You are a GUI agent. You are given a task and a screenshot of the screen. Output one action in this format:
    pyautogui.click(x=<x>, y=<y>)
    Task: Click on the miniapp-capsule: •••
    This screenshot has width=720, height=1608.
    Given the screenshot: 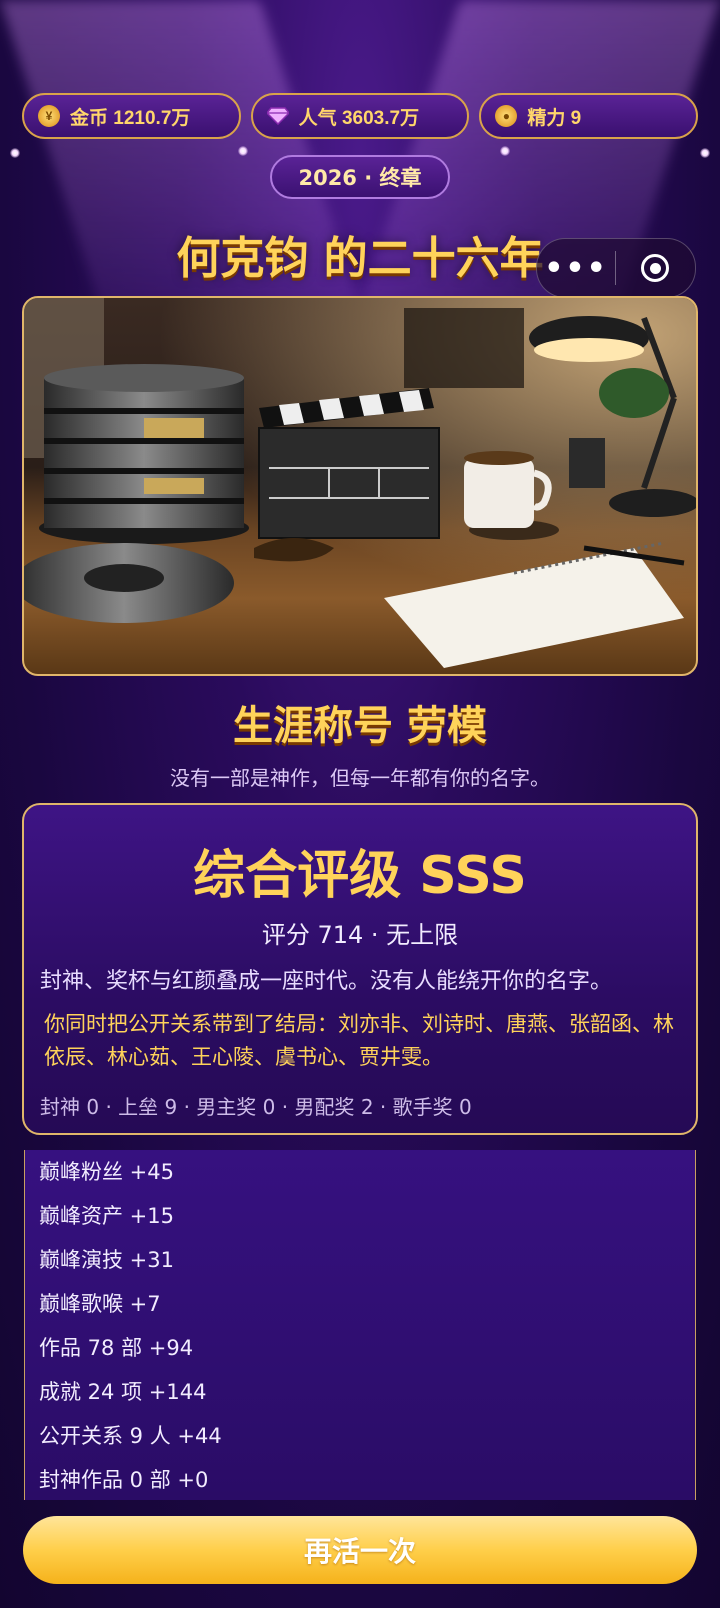 What is the action you would take?
    pyautogui.click(x=616, y=268)
    